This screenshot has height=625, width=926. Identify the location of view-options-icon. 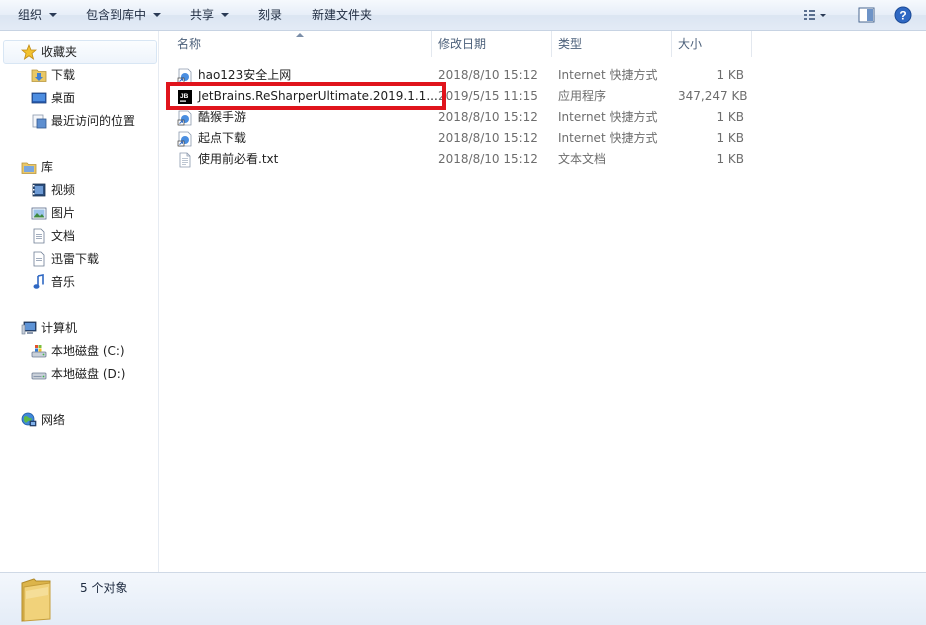
(815, 15).